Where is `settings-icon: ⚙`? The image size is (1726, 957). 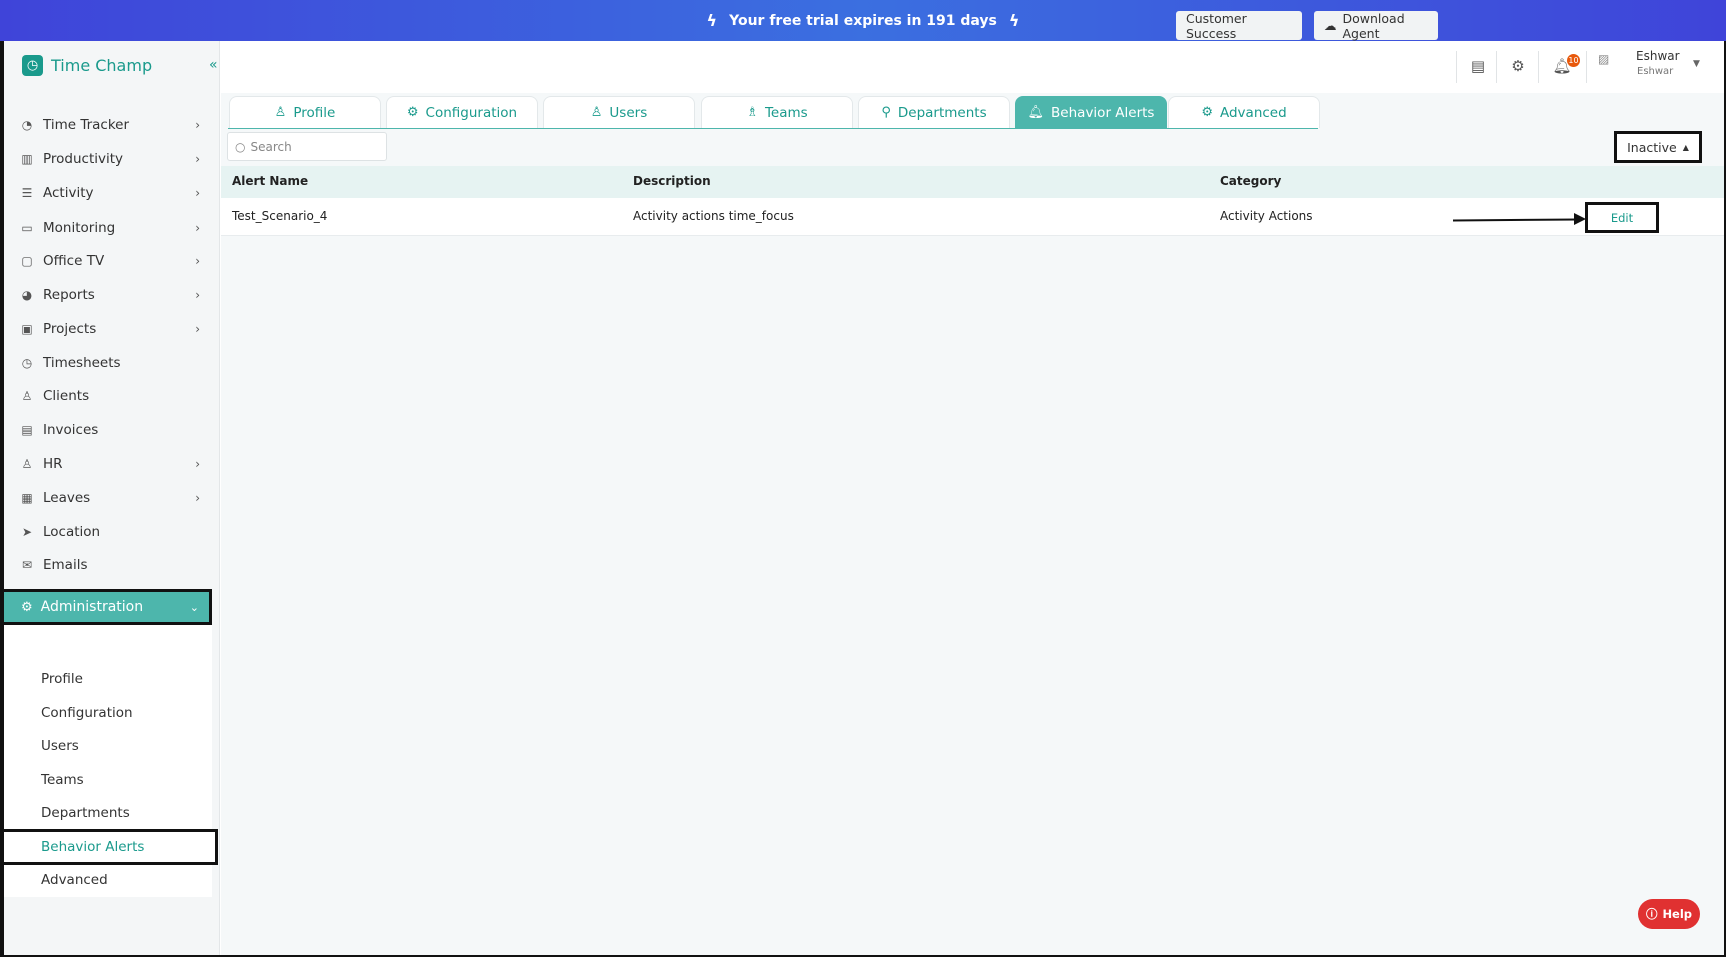 settings-icon: ⚙ is located at coordinates (1518, 66).